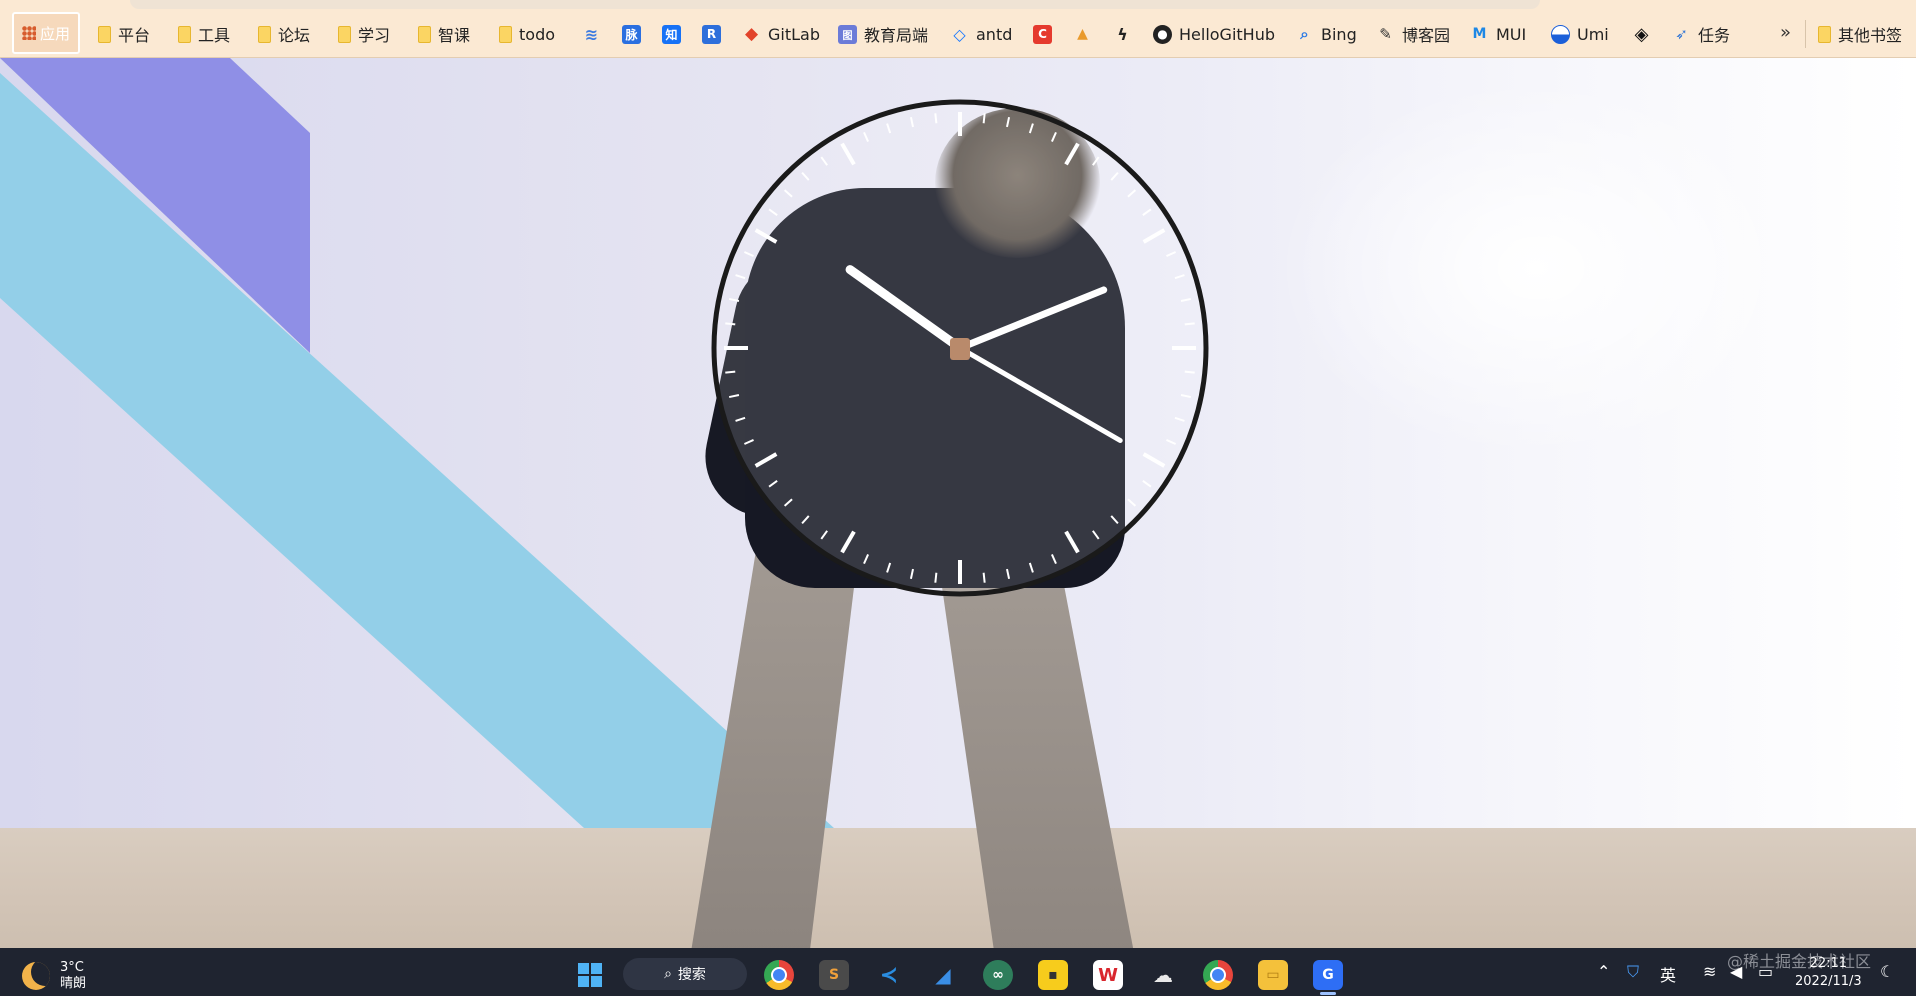 The image size is (1916, 996). What do you see at coordinates (72, 967) in the screenshot?
I see `temperature: 3°C` at bounding box center [72, 967].